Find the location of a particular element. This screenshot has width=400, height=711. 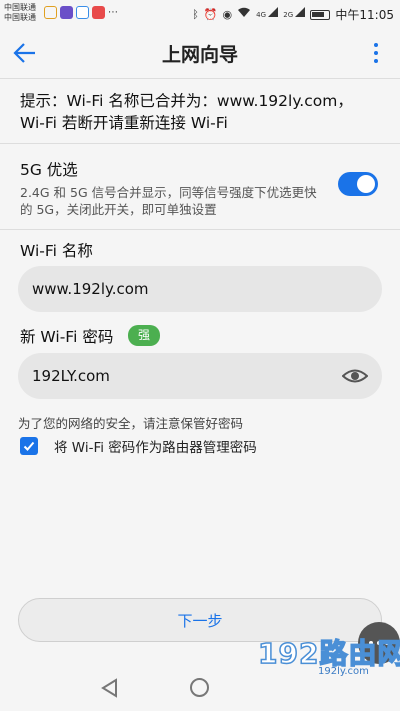

page-title: 上网向导 is located at coordinates (199, 55).